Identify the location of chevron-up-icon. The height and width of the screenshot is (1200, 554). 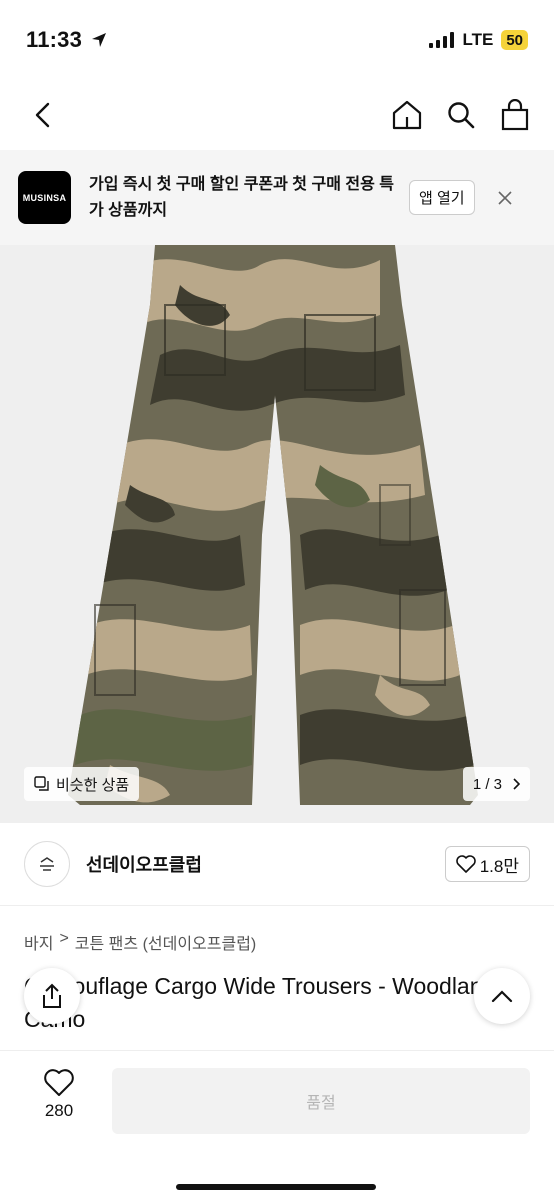
(502, 996).